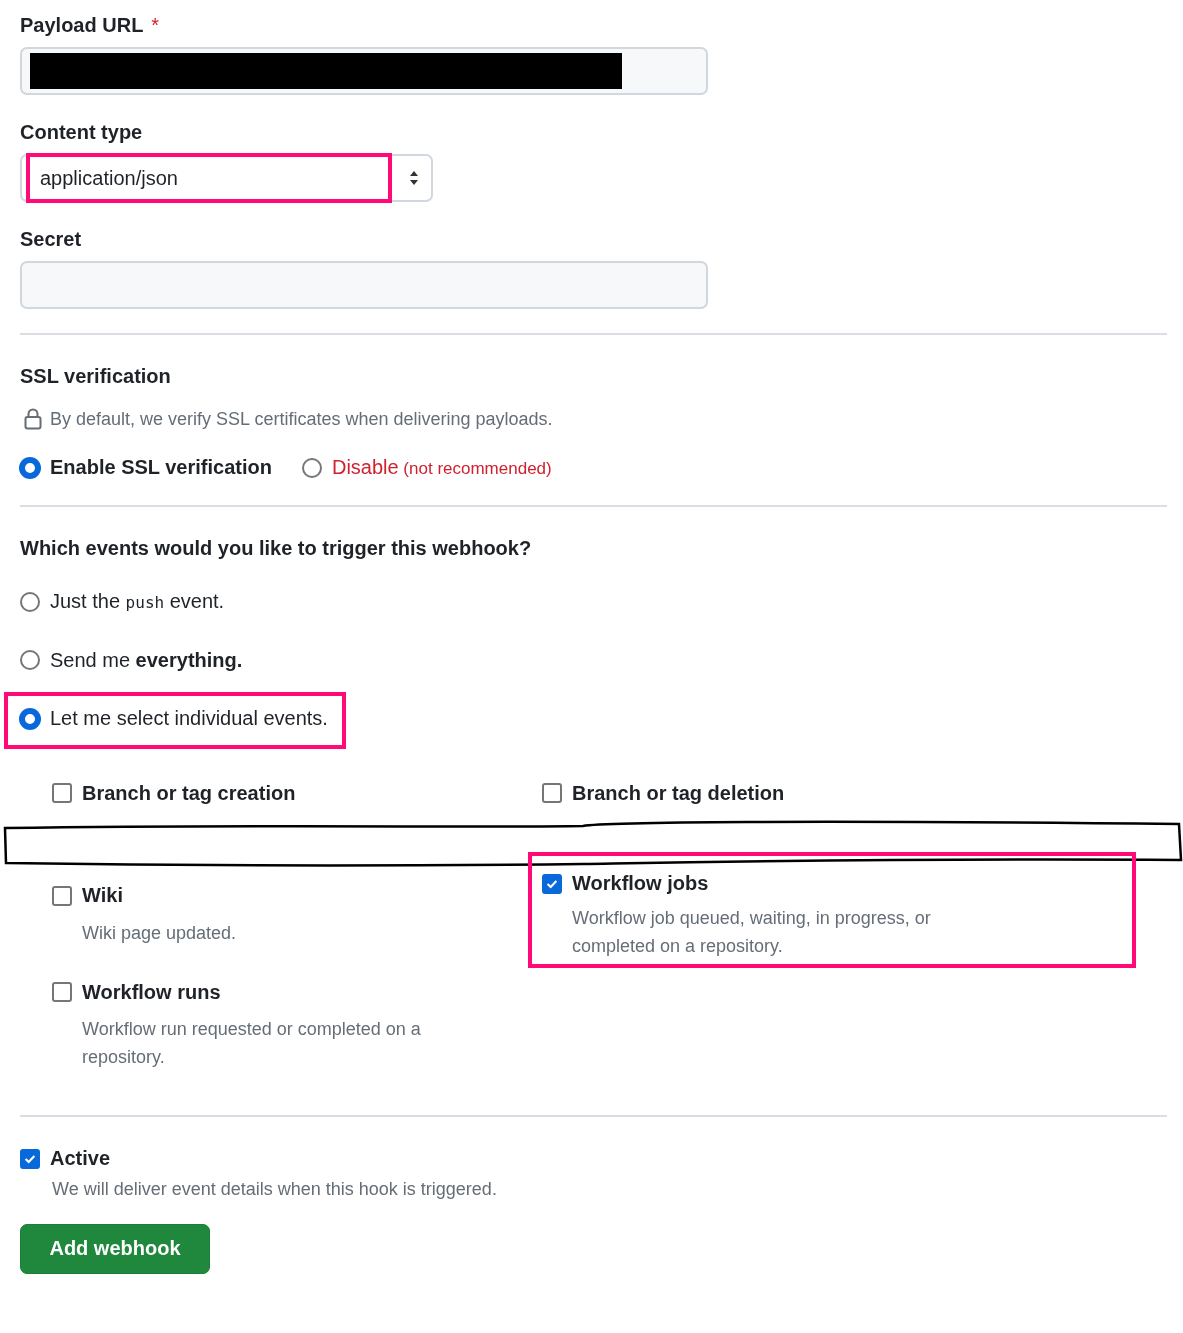 The width and height of the screenshot is (1183, 1333). Describe the element at coordinates (426, 467) in the screenshot. I see `radio-option: Disable (not recommended)` at that location.